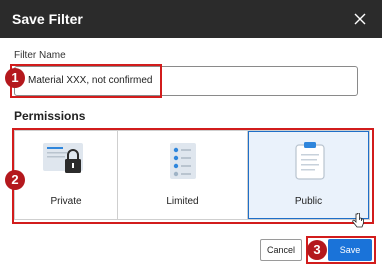  Describe the element at coordinates (15, 180) in the screenshot. I see `step-badge-2: 2` at that location.